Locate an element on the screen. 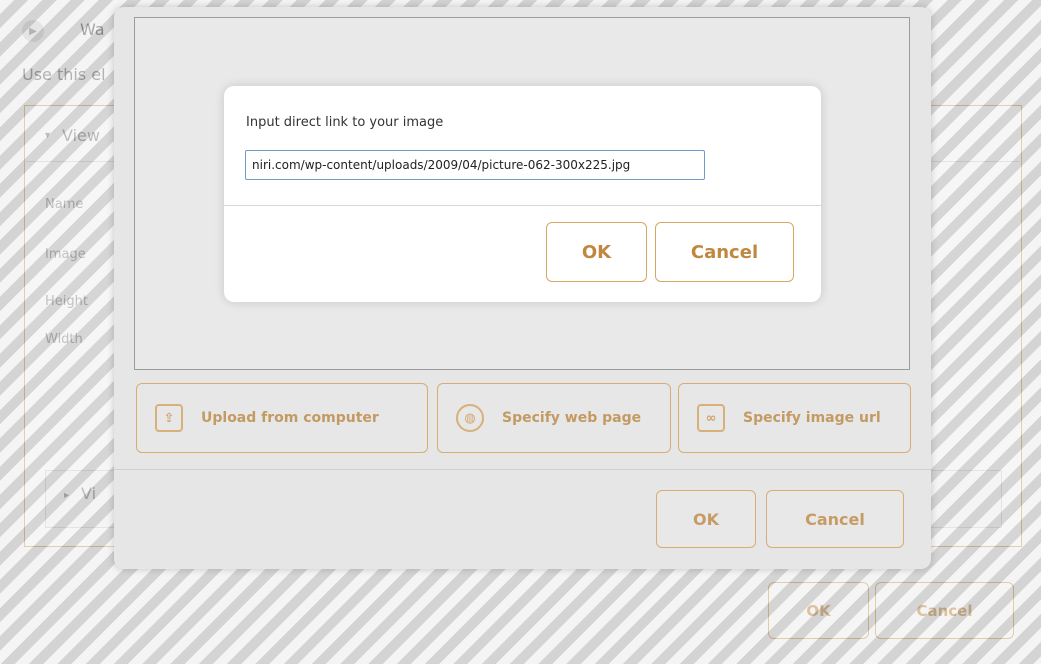 This screenshot has height=664, width=1041. subsection-label: Vi is located at coordinates (89, 493).